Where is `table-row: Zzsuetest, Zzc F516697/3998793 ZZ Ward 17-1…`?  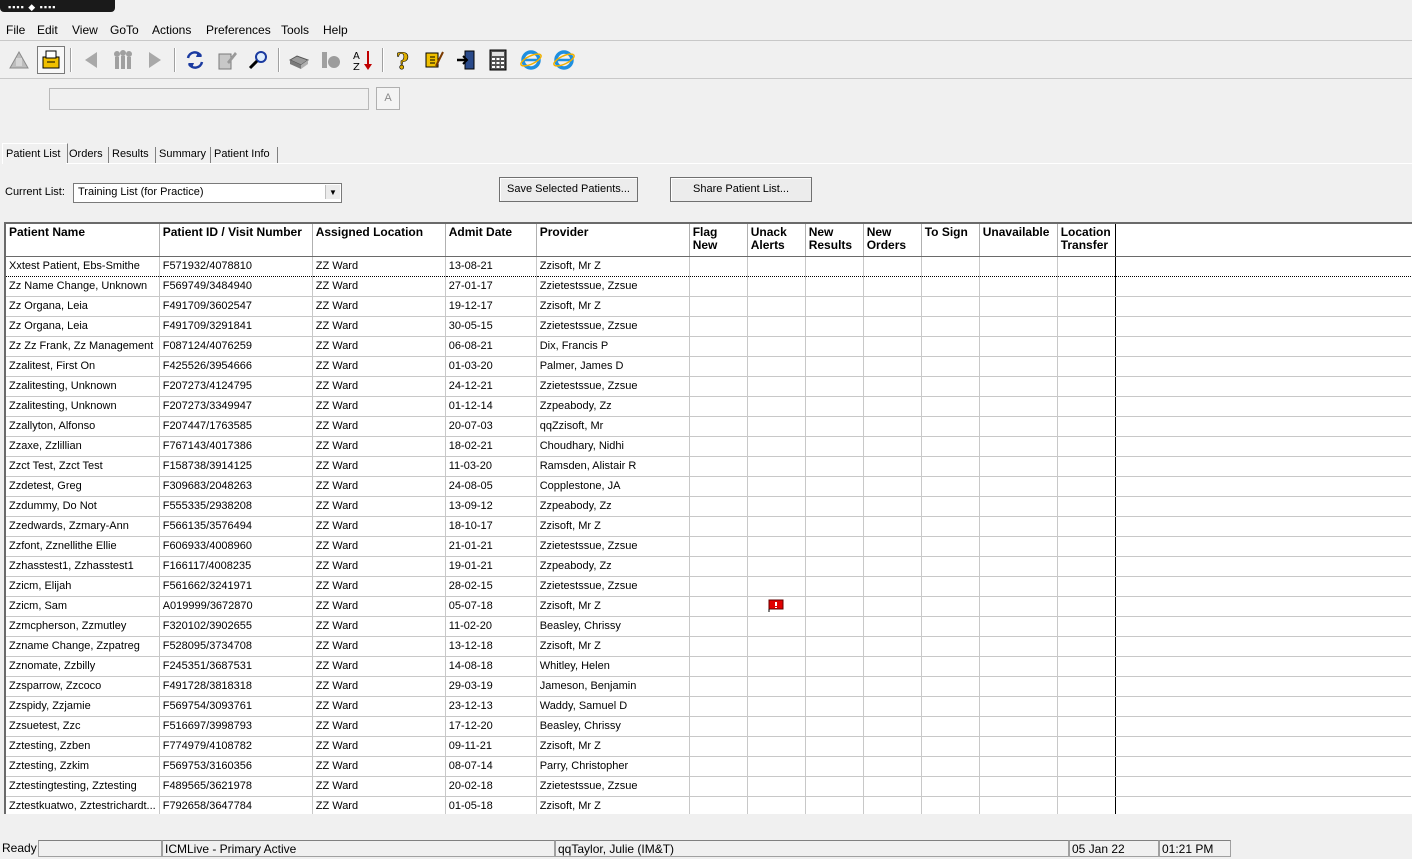
table-row: Zzsuetest, Zzc F516697/3998793 ZZ Ward 17-1… is located at coordinates (709, 726).